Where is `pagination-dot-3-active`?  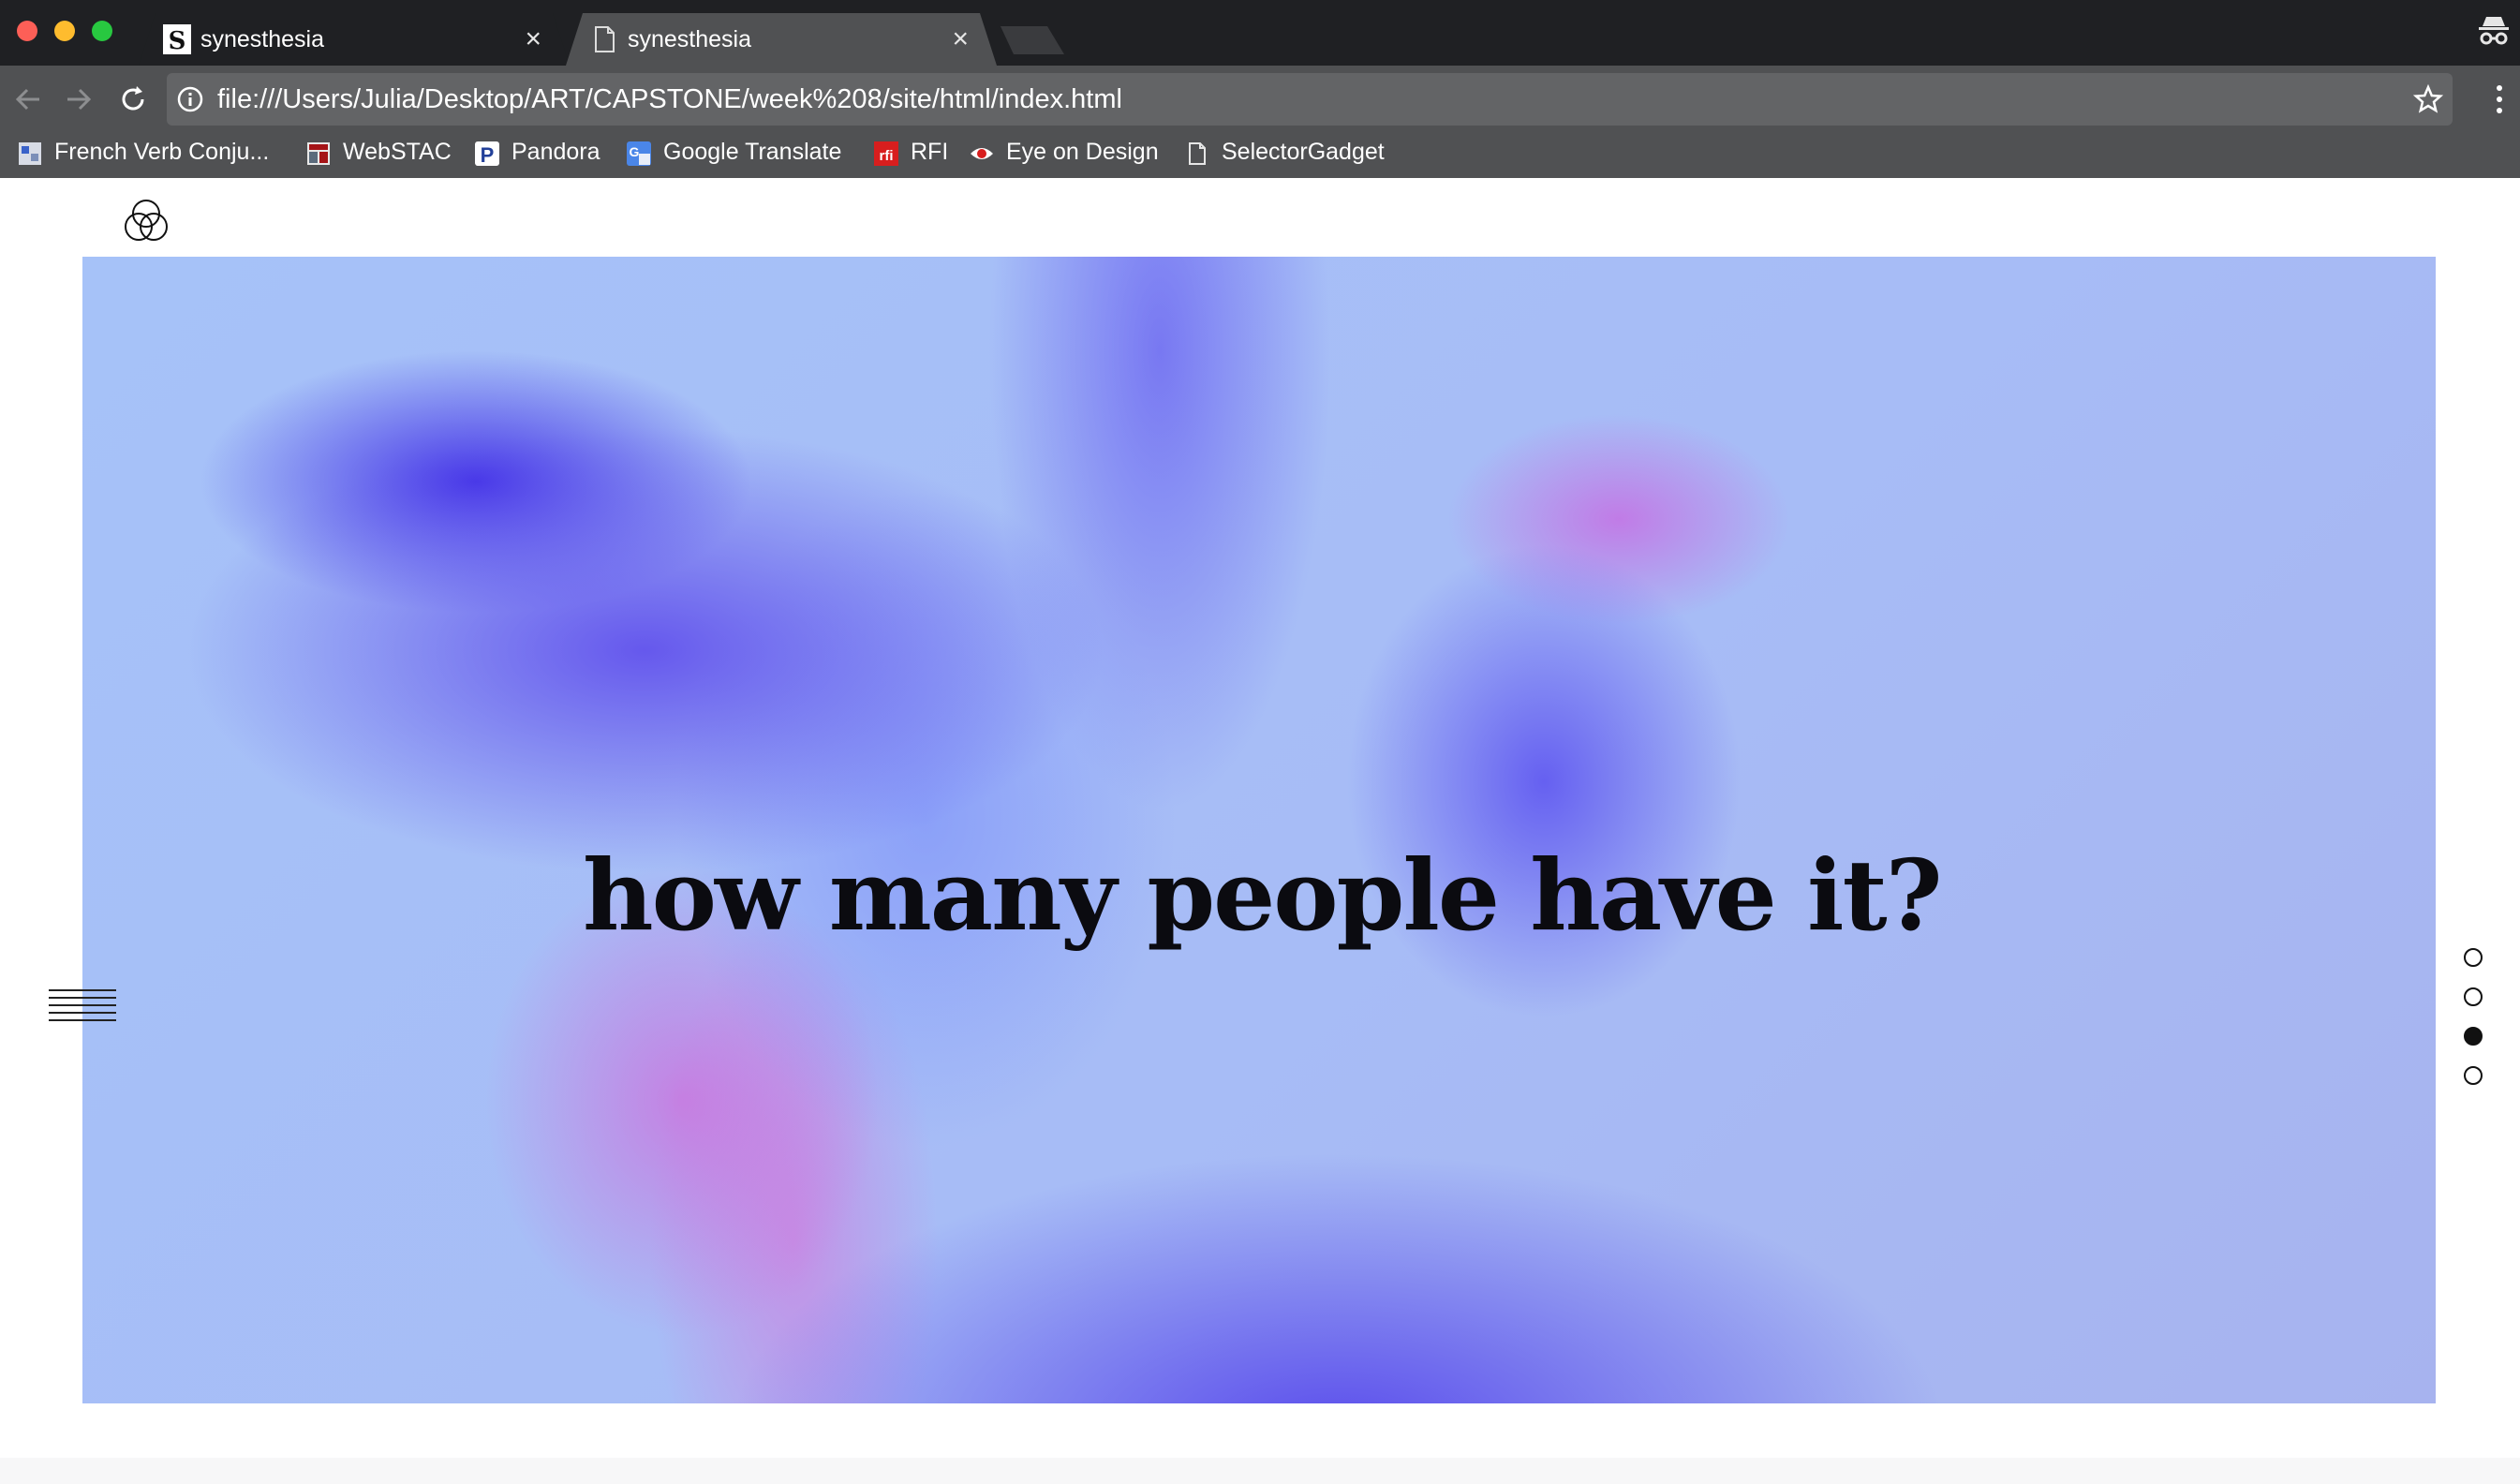
pagination-dot-3-active is located at coordinates (2473, 1036).